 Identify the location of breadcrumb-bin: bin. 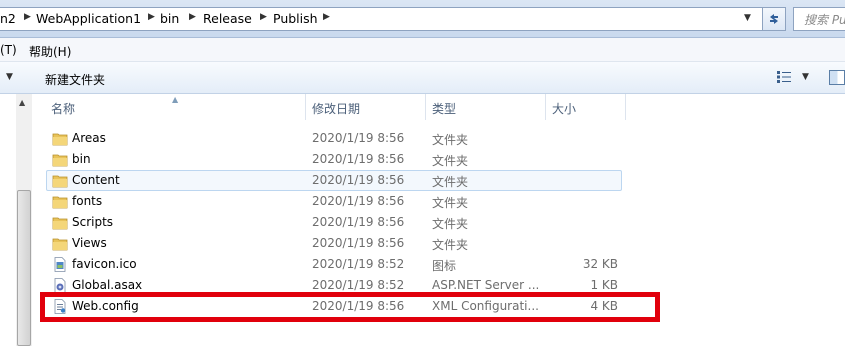
(169, 18).